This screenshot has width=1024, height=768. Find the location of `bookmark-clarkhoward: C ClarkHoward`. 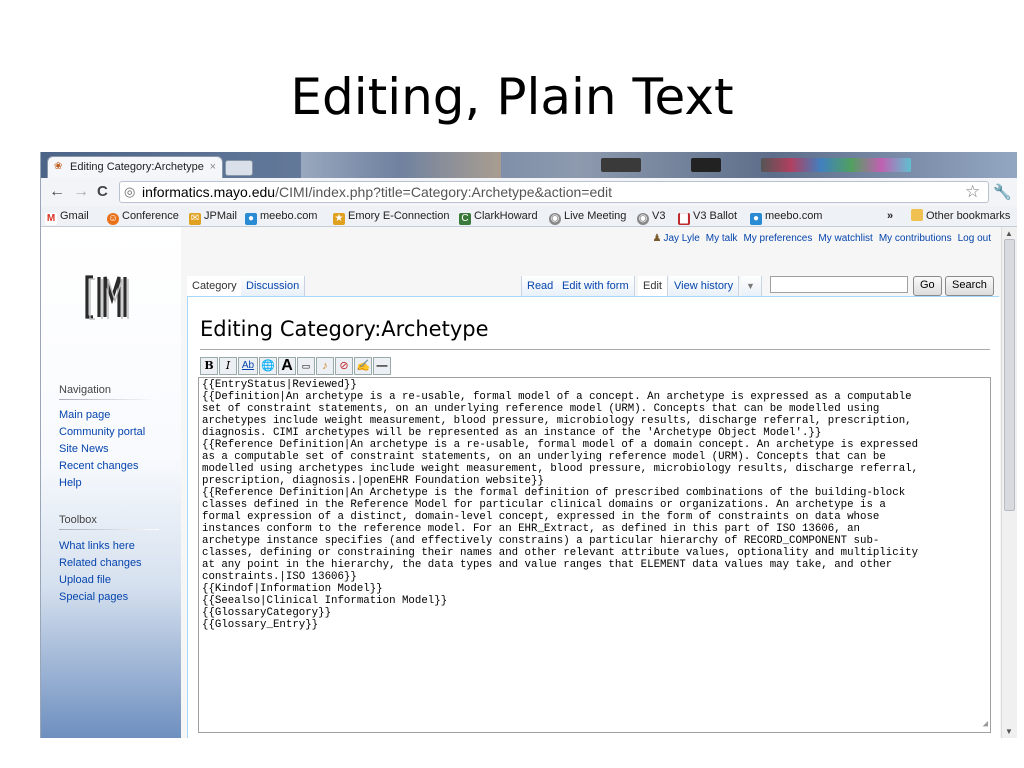

bookmark-clarkhoward: C ClarkHoward is located at coordinates (498, 216).